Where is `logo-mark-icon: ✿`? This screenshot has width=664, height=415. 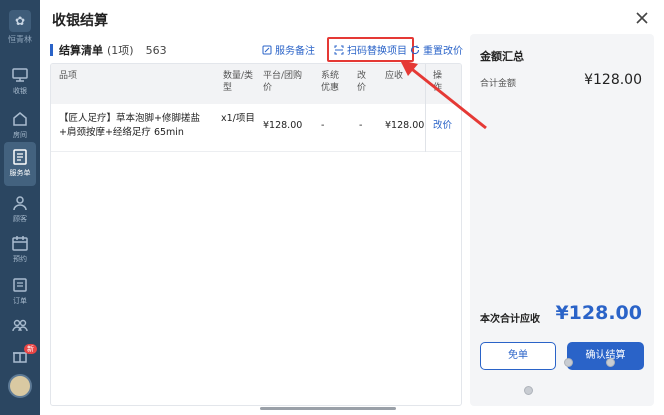
logo-mark-icon: ✿ is located at coordinates (20, 21).